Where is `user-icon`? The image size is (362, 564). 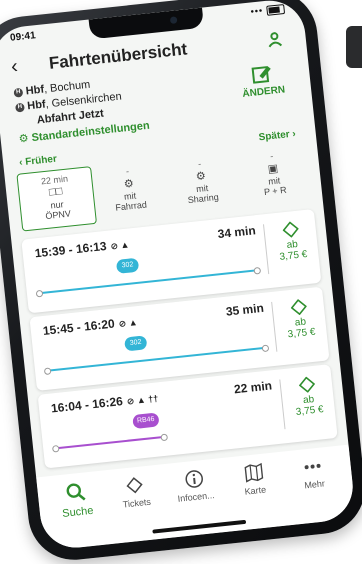
user-icon is located at coordinates (275, 39).